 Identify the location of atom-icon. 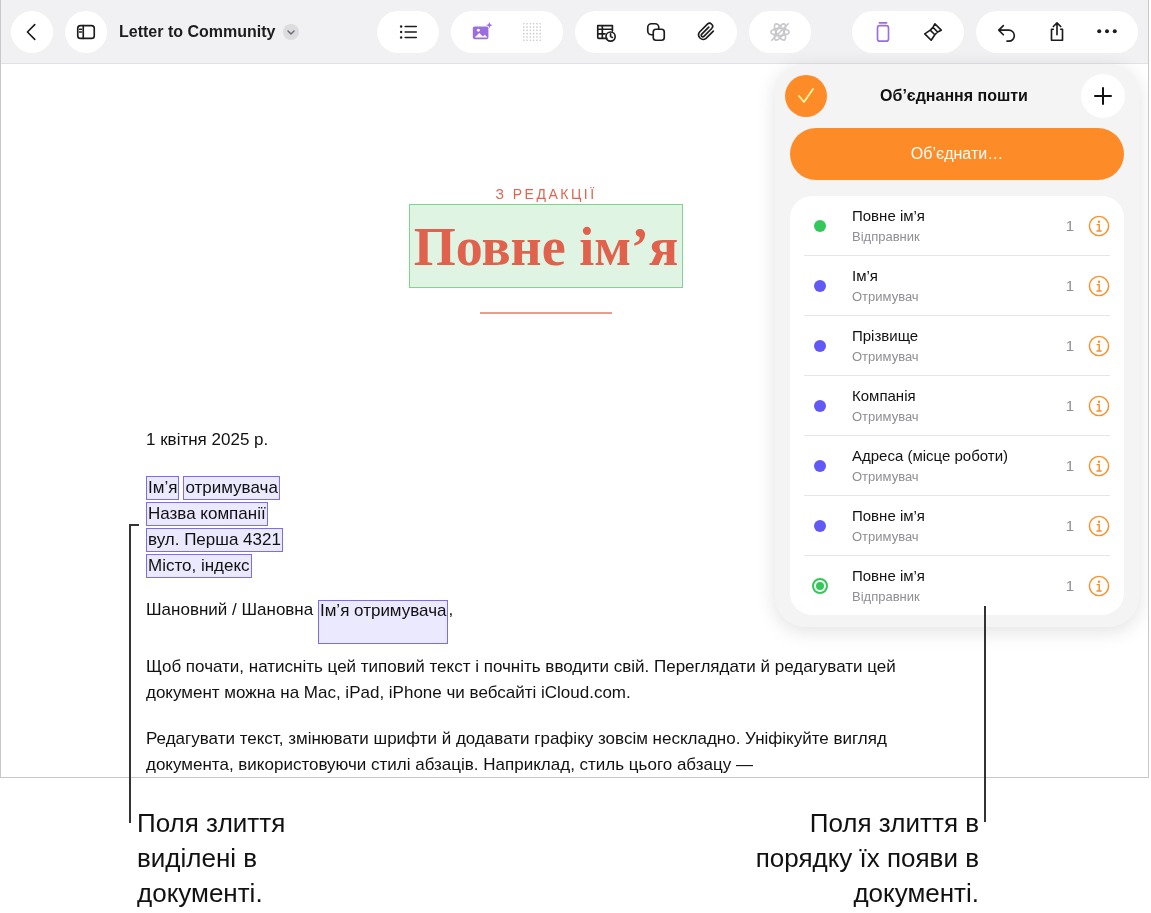
(780, 31).